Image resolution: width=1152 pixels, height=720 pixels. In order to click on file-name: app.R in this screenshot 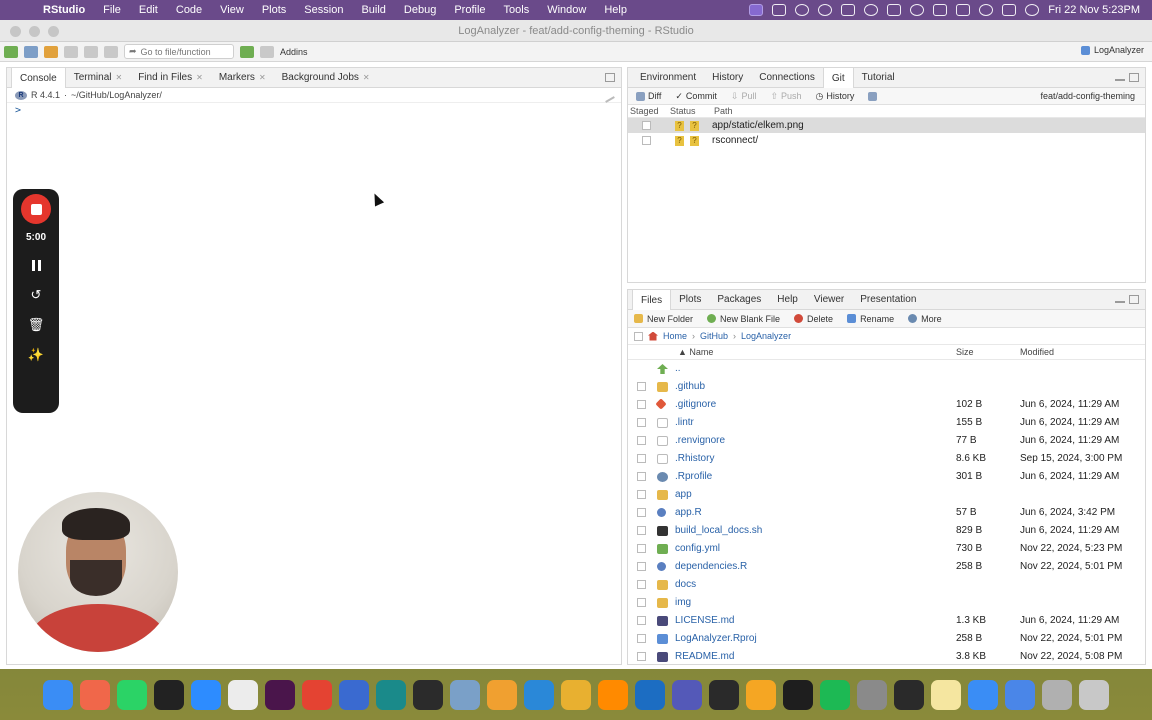, I will do `click(688, 512)`.